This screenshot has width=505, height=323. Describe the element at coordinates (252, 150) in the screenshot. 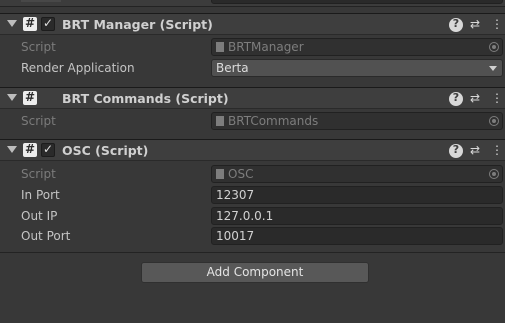

I see `component-header: # ✓ OSC (Script) ? ⇄ ⋮` at that location.